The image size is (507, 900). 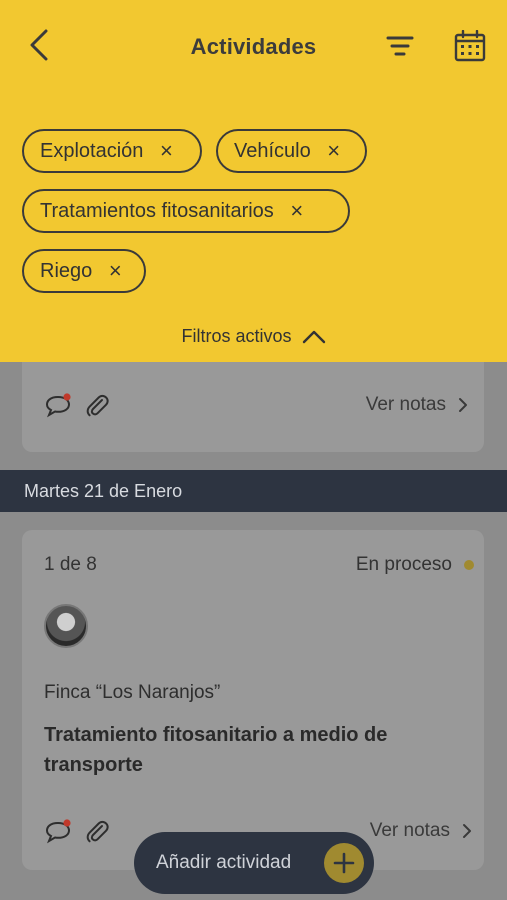 What do you see at coordinates (253, 46) in the screenshot?
I see `page-title: Actividades` at bounding box center [253, 46].